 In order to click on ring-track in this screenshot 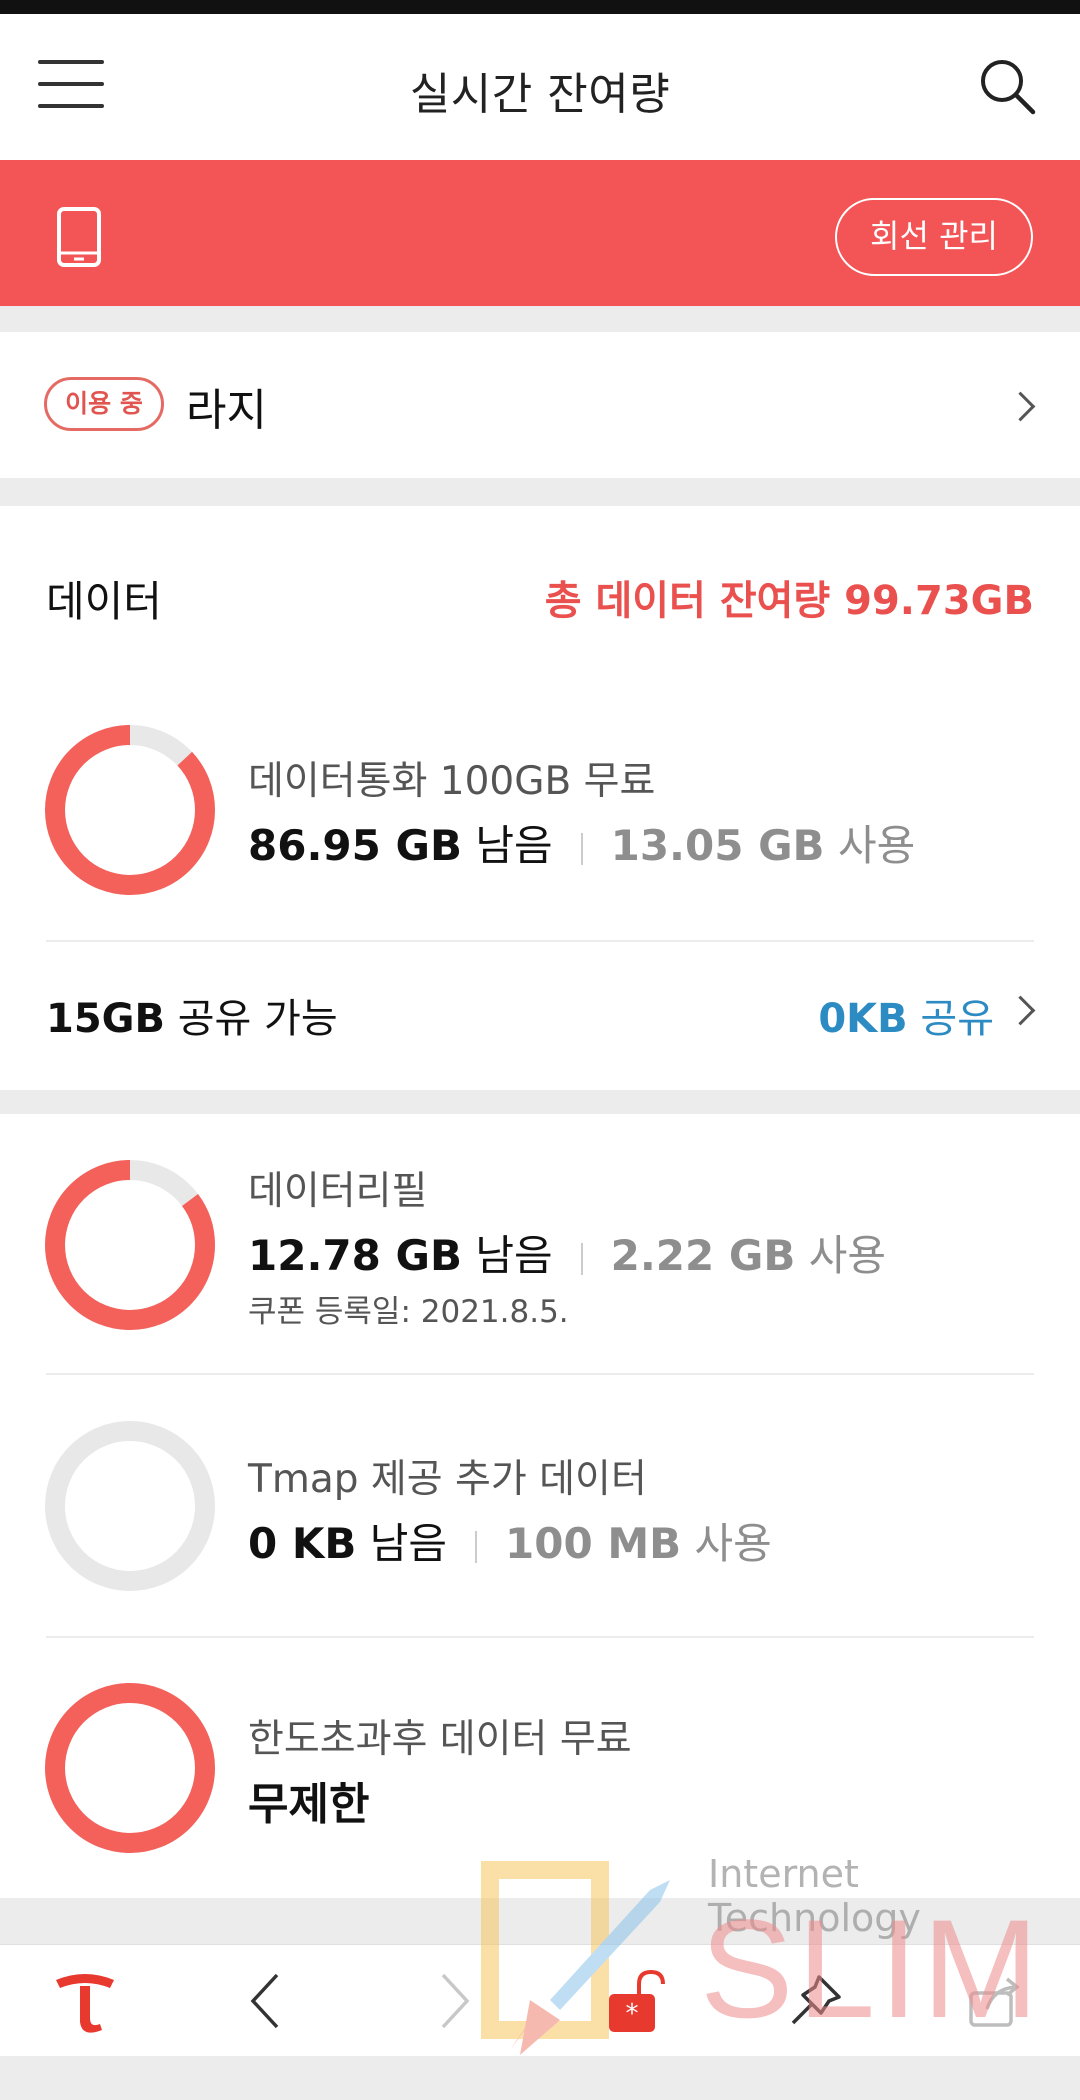, I will do `click(130, 1506)`.